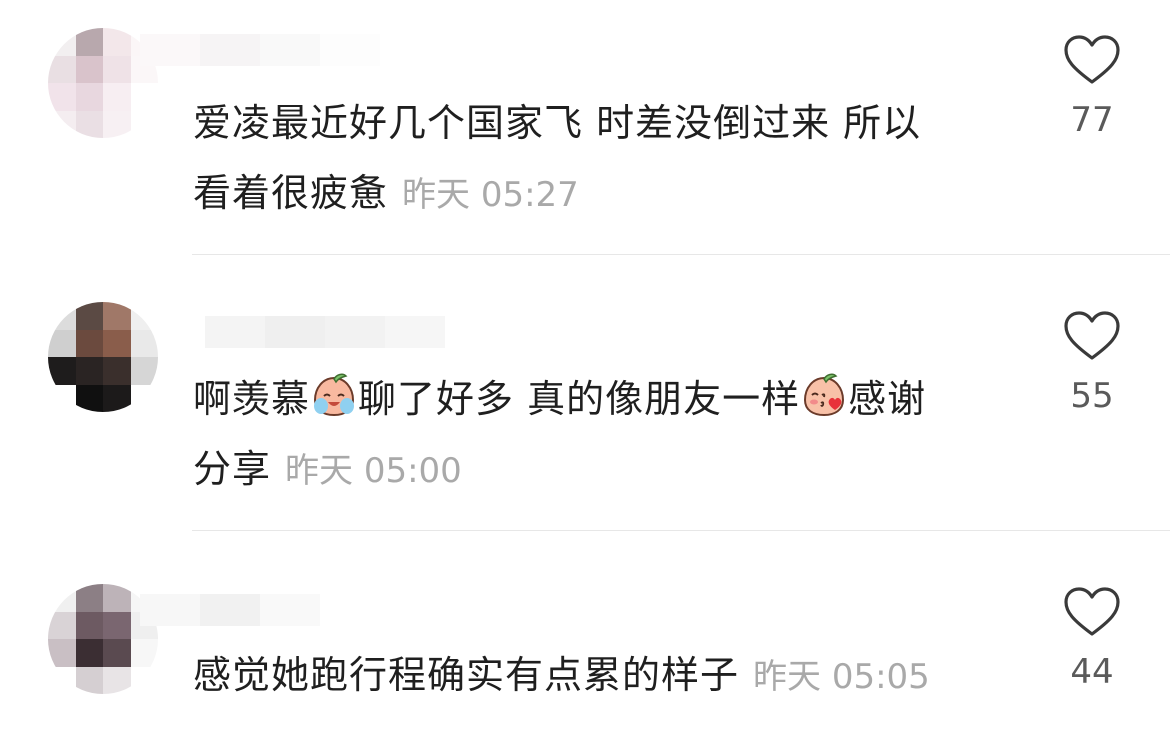  Describe the element at coordinates (1092, 87) in the screenshot. I see `like-button: 77` at that location.